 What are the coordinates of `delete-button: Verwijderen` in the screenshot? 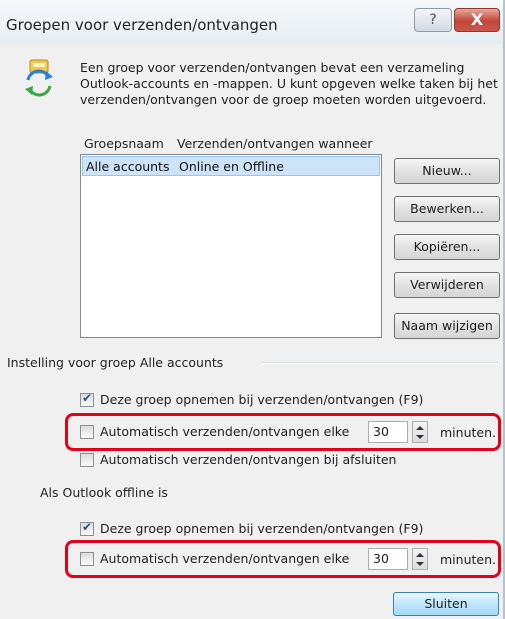 It's located at (447, 285).